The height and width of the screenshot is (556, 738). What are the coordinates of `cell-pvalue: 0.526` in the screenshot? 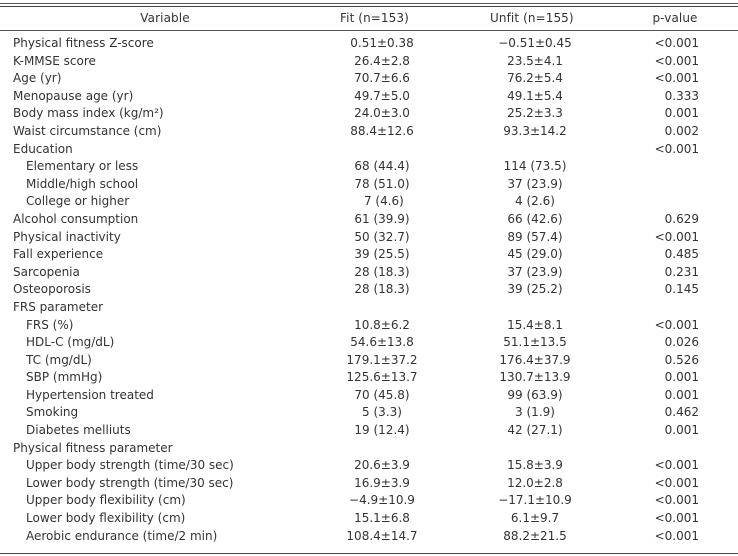 It's located at (681, 359).